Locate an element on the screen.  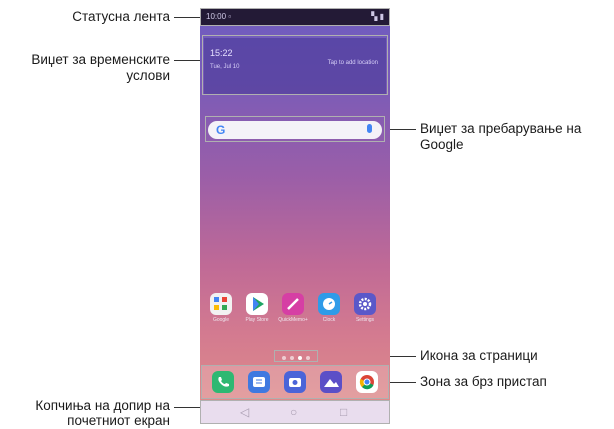
home-touch-buttons-leader is located at coordinates (187, 407).